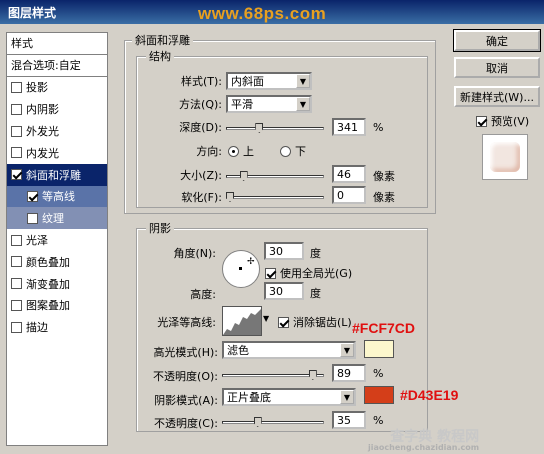  What do you see at coordinates (186, 400) in the screenshot?
I see `shadow-mode-label: 阴影模式(A):` at bounding box center [186, 400].